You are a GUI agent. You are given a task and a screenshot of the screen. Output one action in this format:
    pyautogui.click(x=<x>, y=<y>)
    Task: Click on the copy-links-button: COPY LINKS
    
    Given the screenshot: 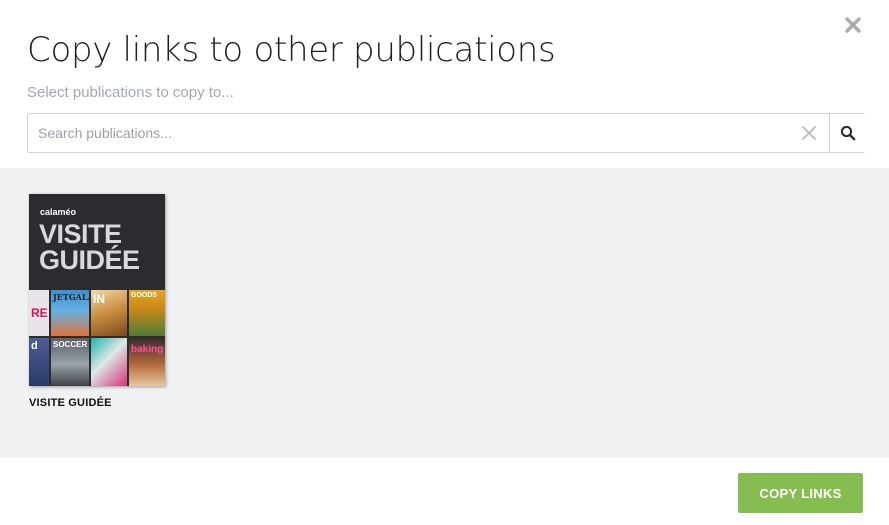 What is the action you would take?
    pyautogui.click(x=800, y=493)
    